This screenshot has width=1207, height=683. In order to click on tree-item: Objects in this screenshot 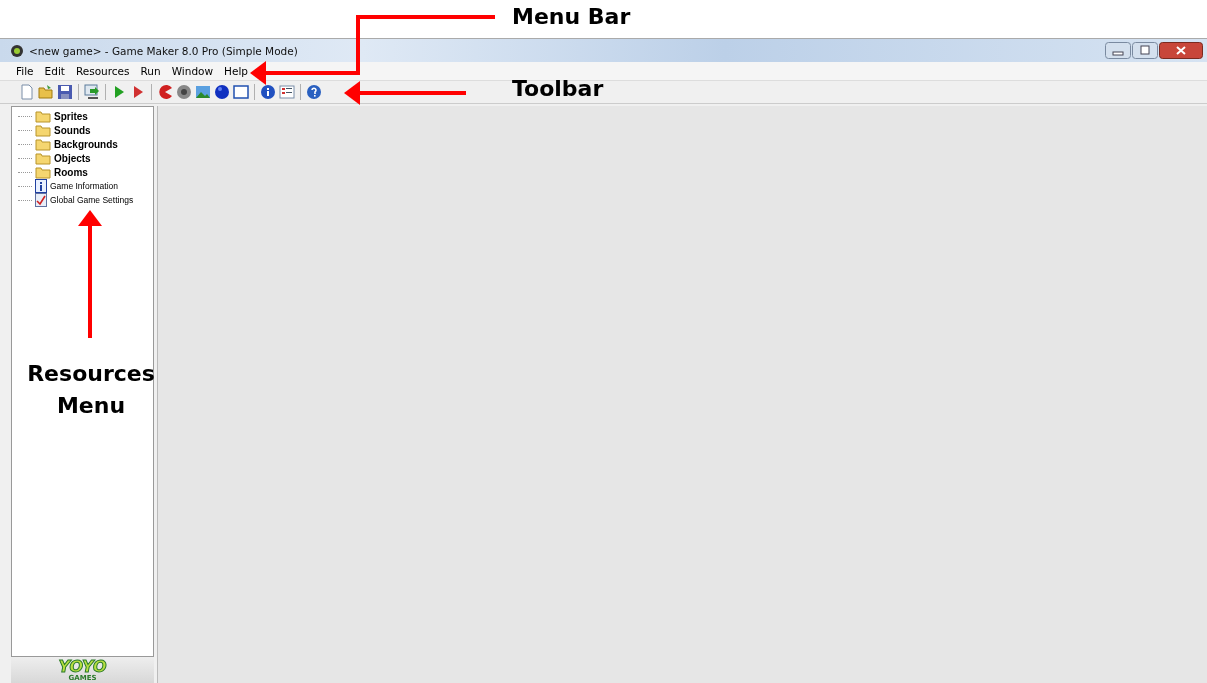, I will do `click(72, 158)`.